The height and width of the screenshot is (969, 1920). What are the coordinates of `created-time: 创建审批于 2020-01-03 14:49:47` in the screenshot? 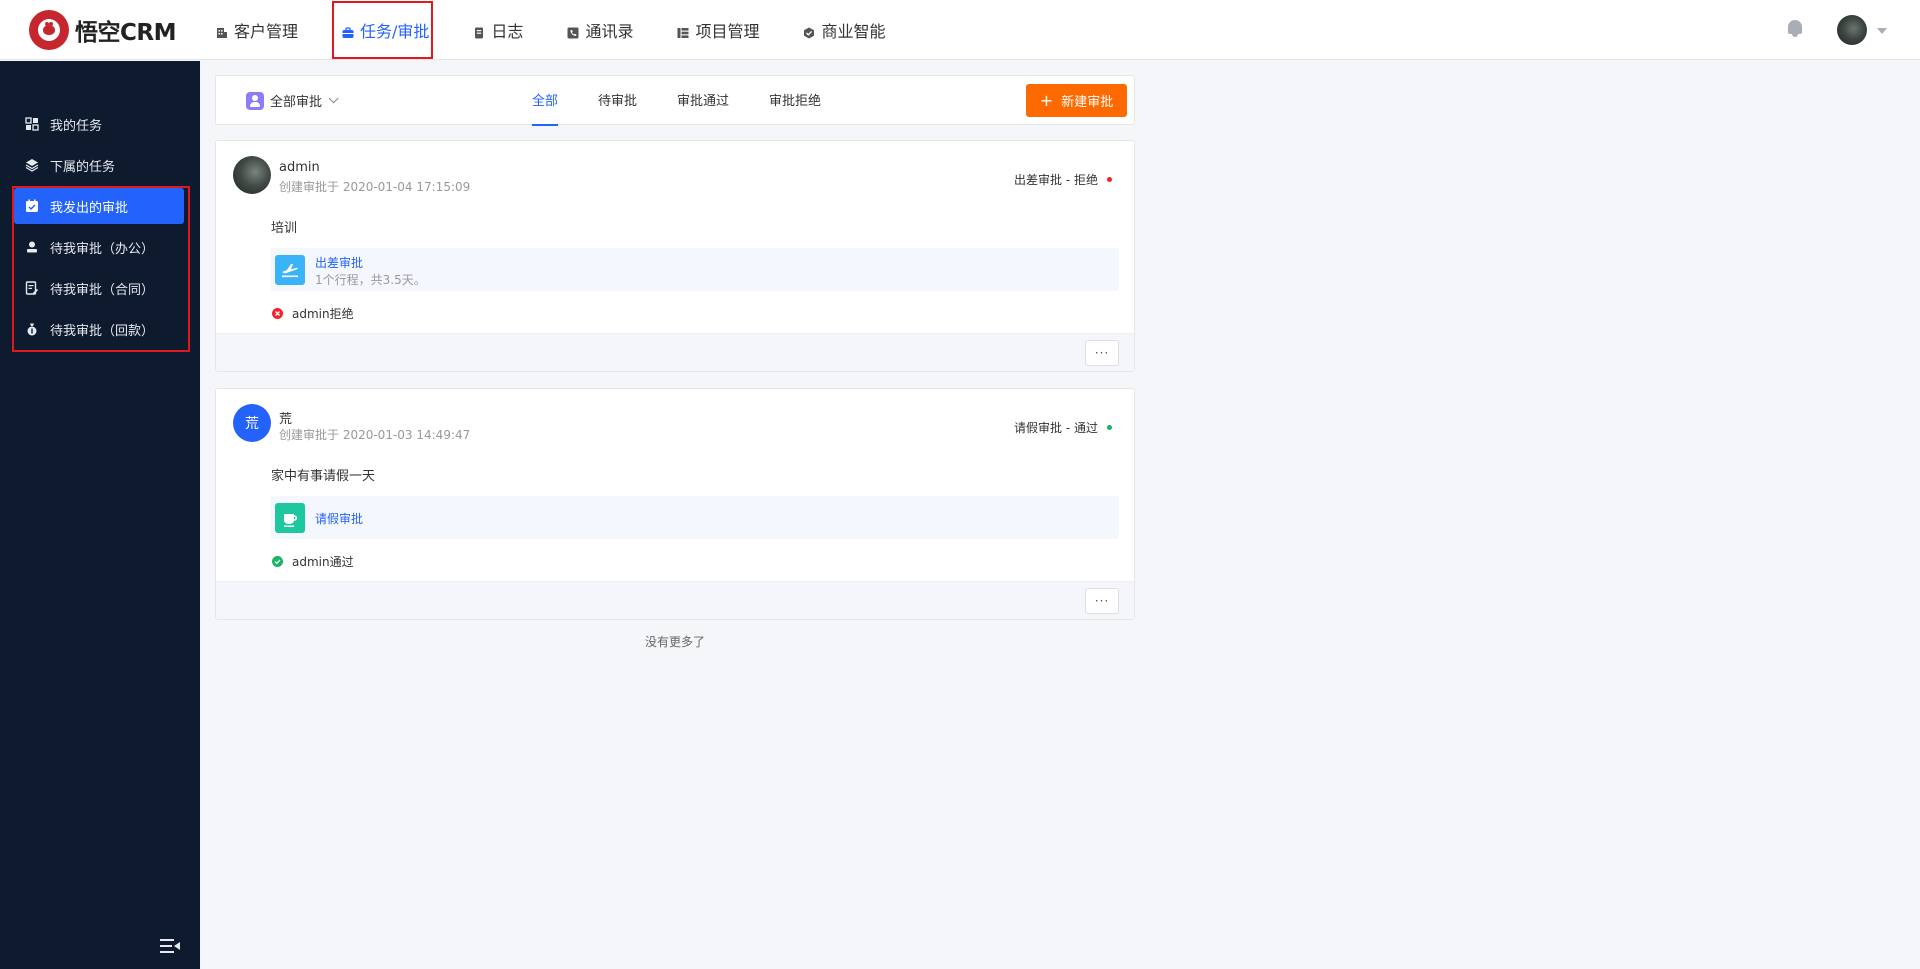 It's located at (375, 435).